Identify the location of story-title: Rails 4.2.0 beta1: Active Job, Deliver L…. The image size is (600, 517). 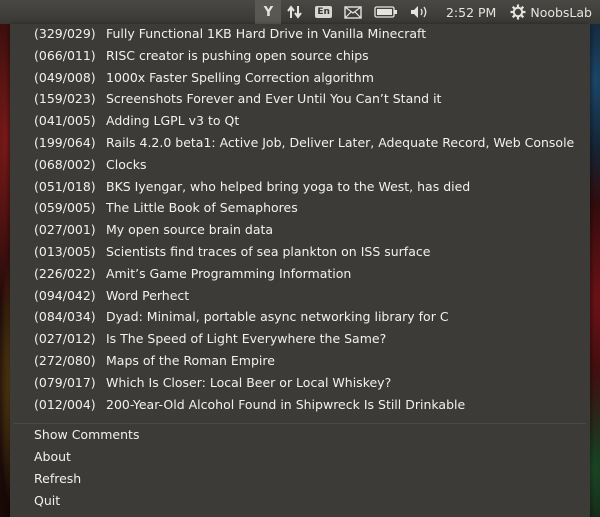
(340, 142).